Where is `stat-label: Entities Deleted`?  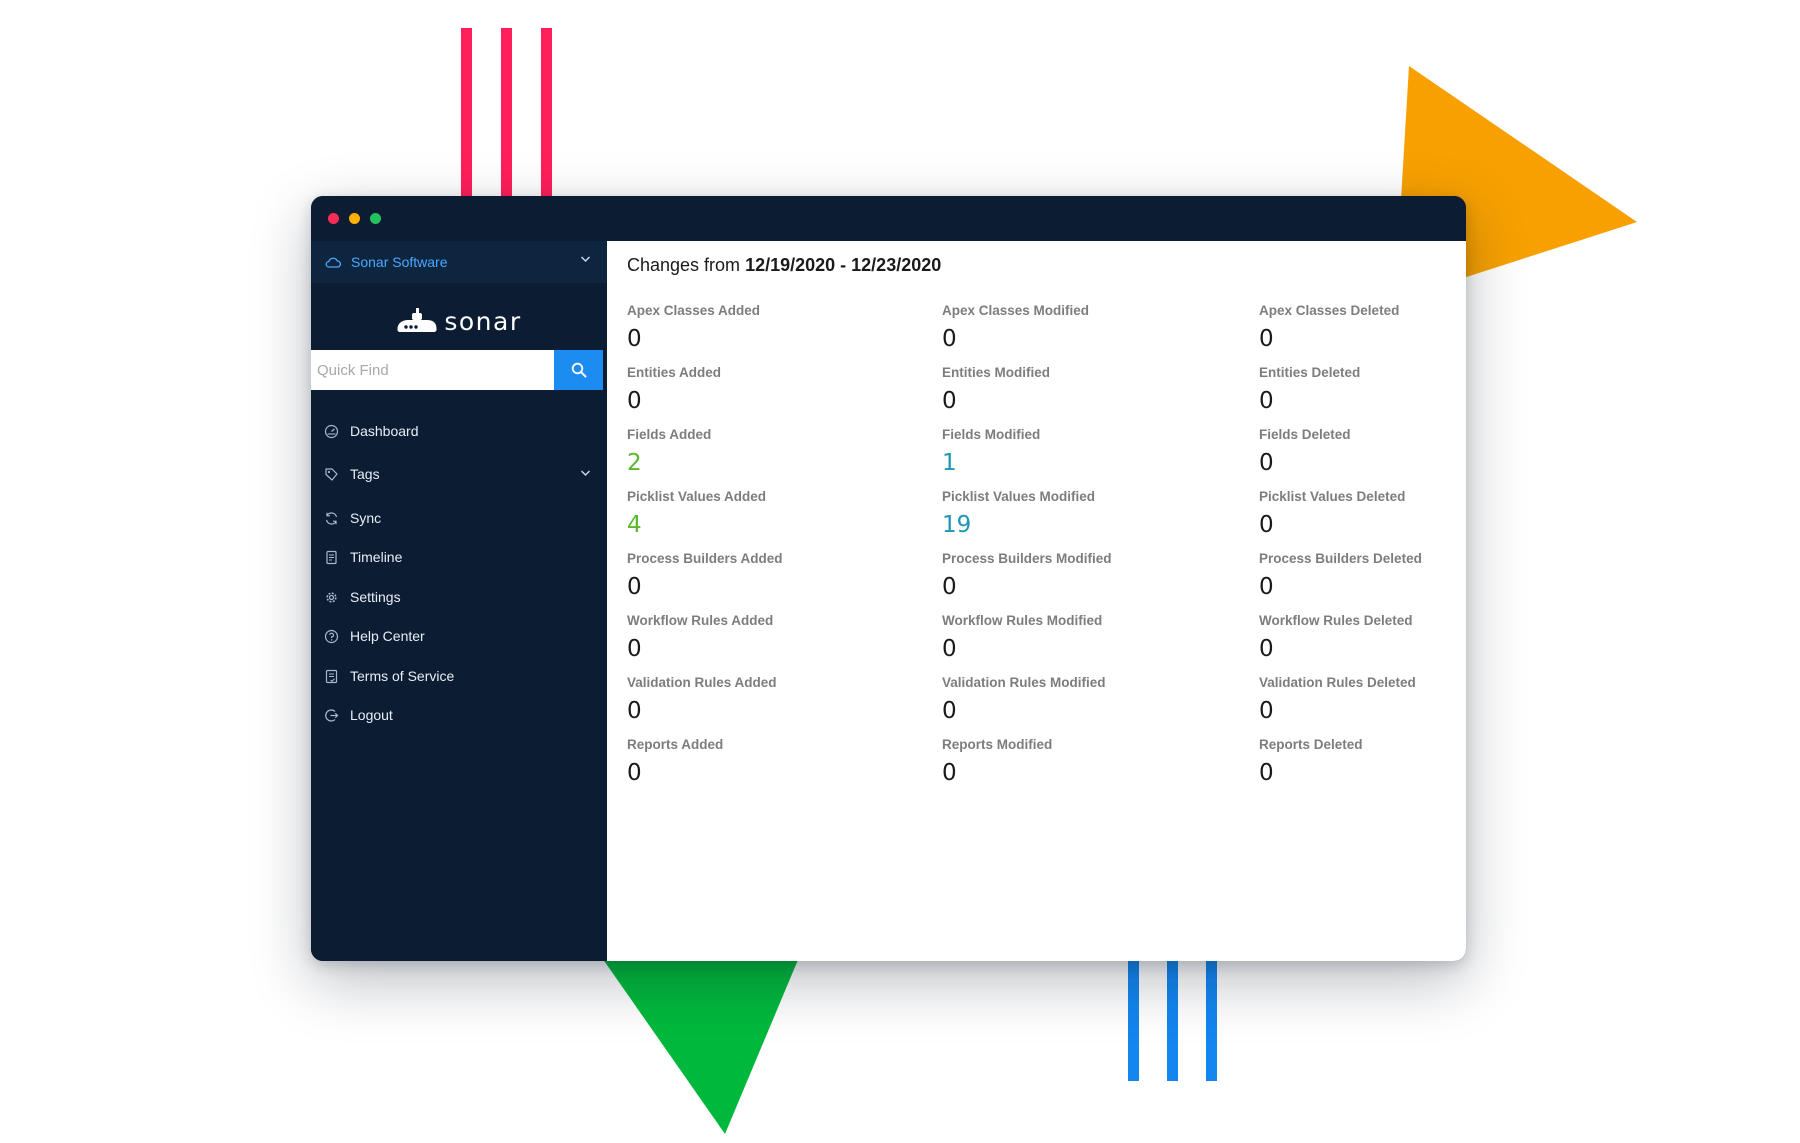 stat-label: Entities Deleted is located at coordinates (1310, 372).